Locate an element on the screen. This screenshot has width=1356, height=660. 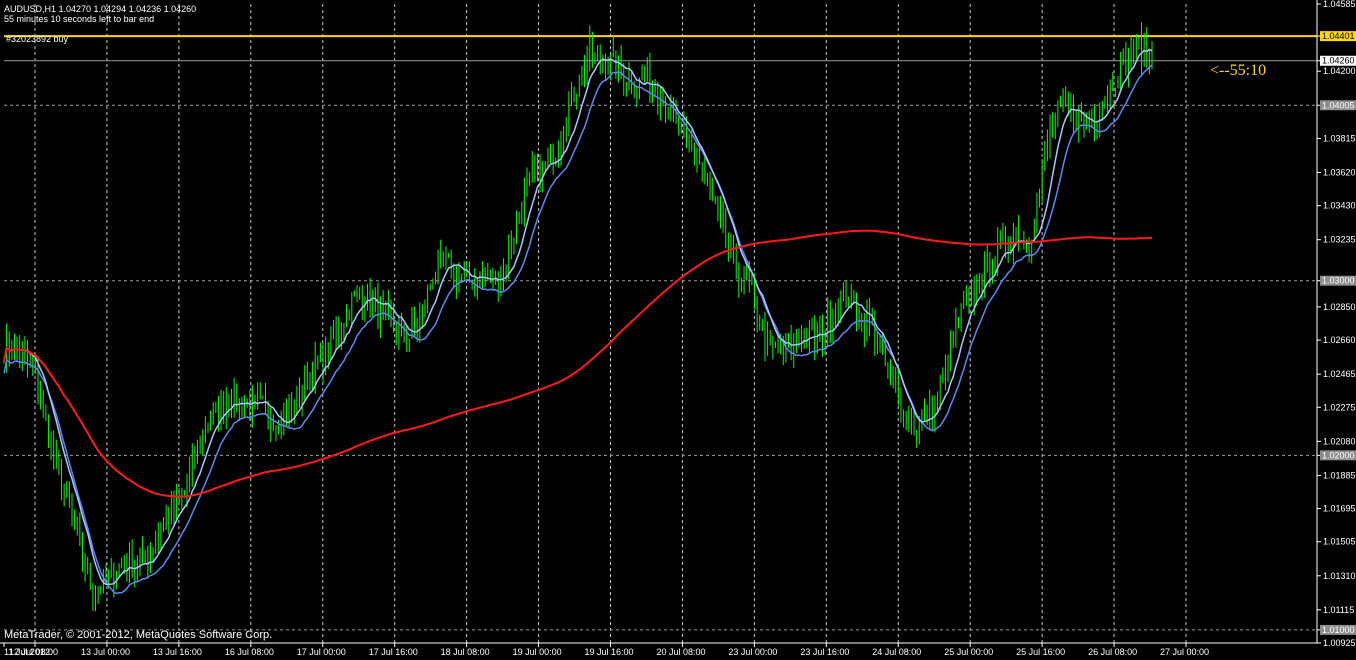
bar-countdown: <--55:10 is located at coordinates (1238, 70).